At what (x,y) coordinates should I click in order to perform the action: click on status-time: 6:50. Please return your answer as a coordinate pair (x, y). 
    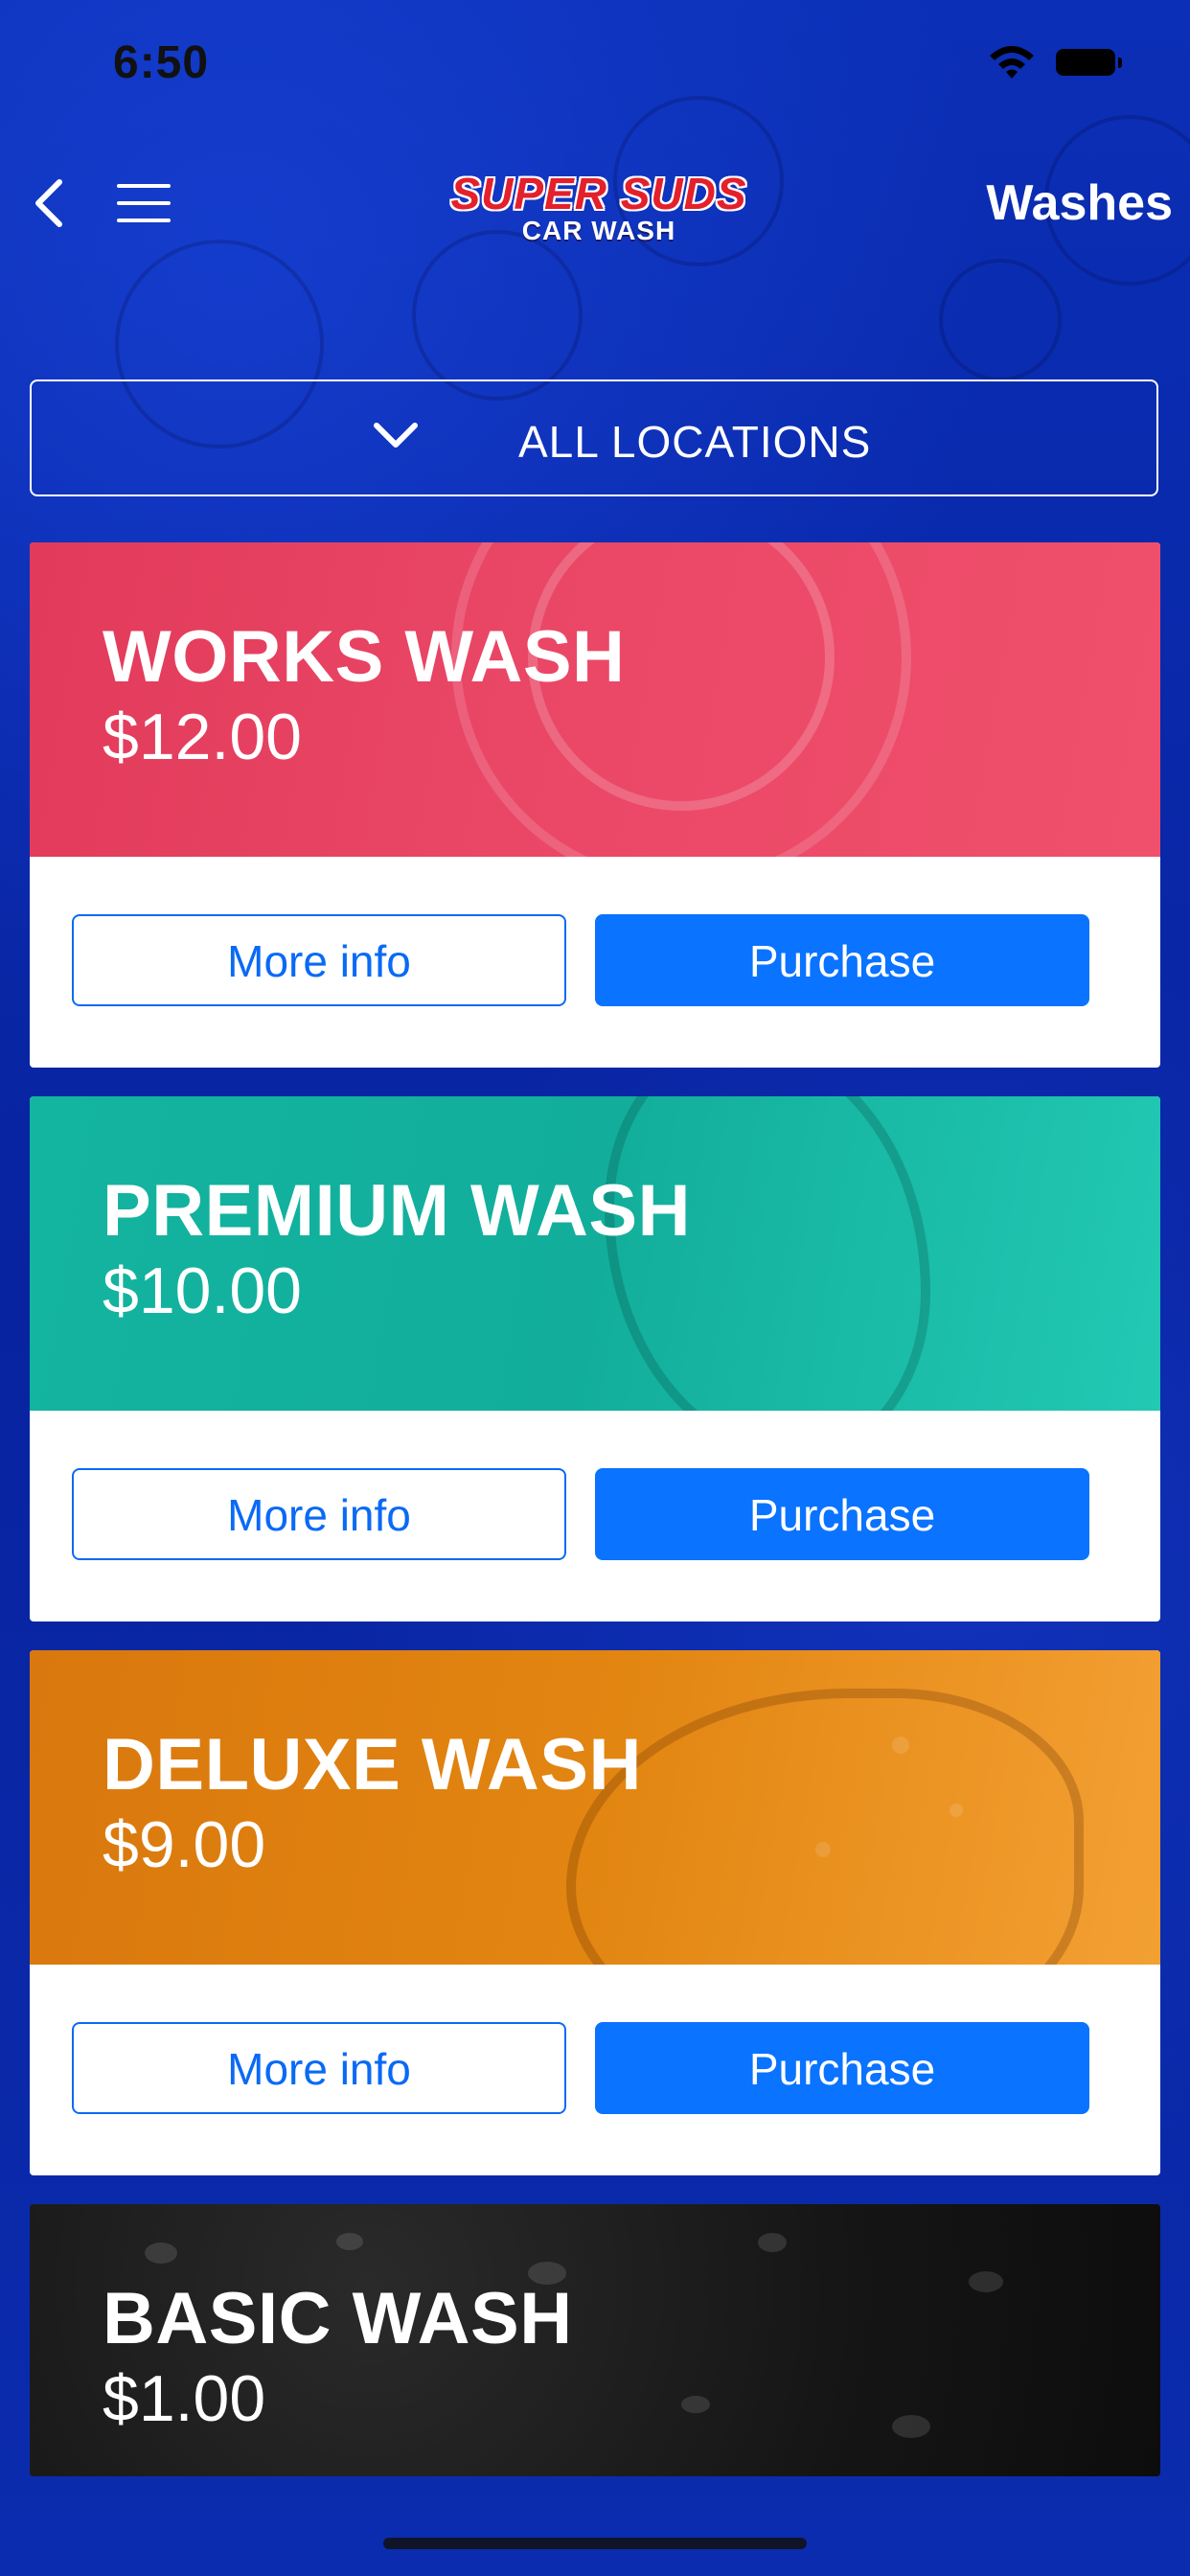
    Looking at the image, I should click on (162, 63).